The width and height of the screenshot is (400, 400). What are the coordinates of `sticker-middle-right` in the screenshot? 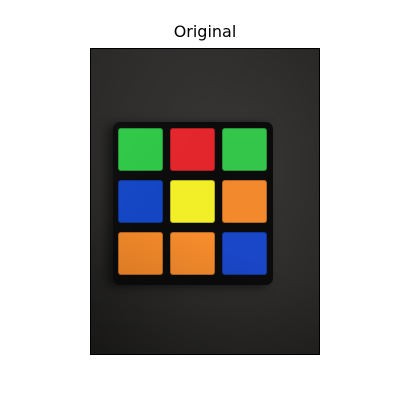 It's located at (244, 201).